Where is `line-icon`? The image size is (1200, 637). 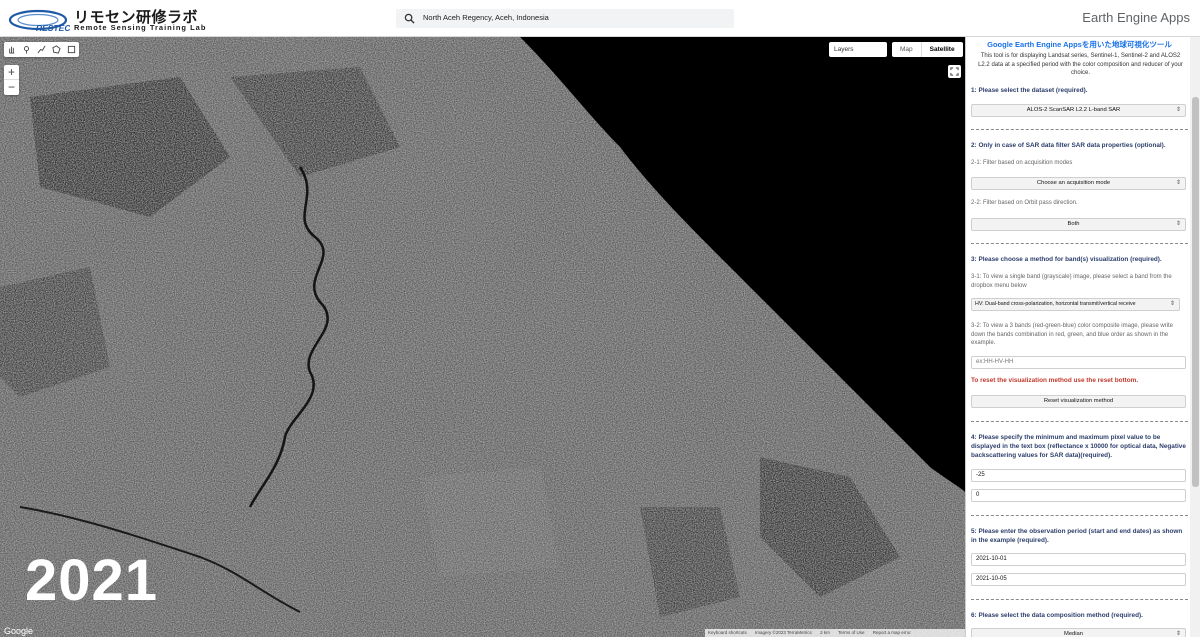
line-icon is located at coordinates (41, 49).